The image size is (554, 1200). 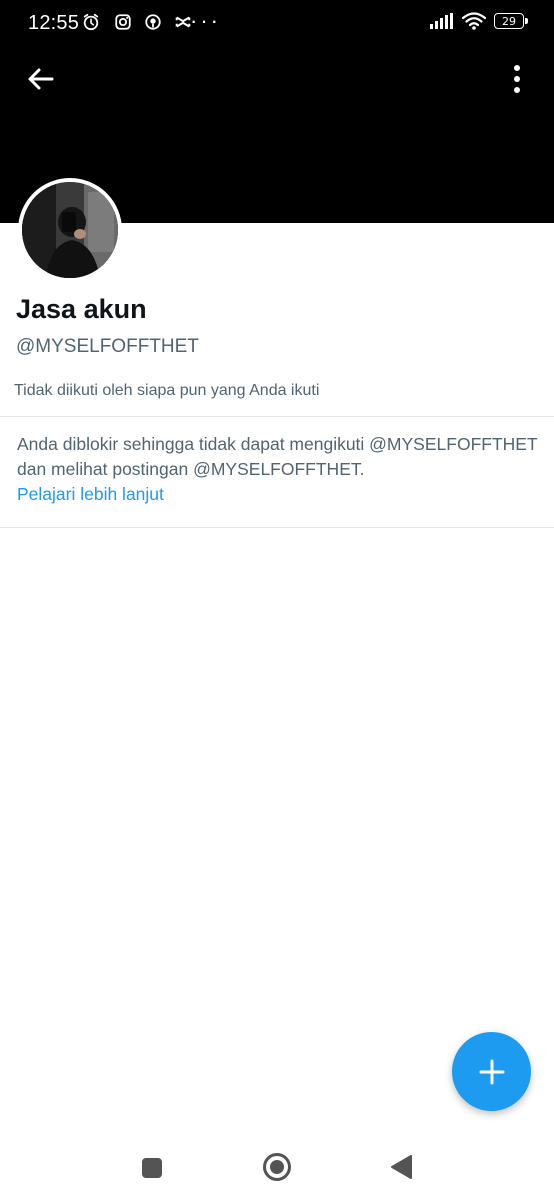 I want to click on learn-more-link: Pelajari lebih lanjut, so click(x=282, y=494).